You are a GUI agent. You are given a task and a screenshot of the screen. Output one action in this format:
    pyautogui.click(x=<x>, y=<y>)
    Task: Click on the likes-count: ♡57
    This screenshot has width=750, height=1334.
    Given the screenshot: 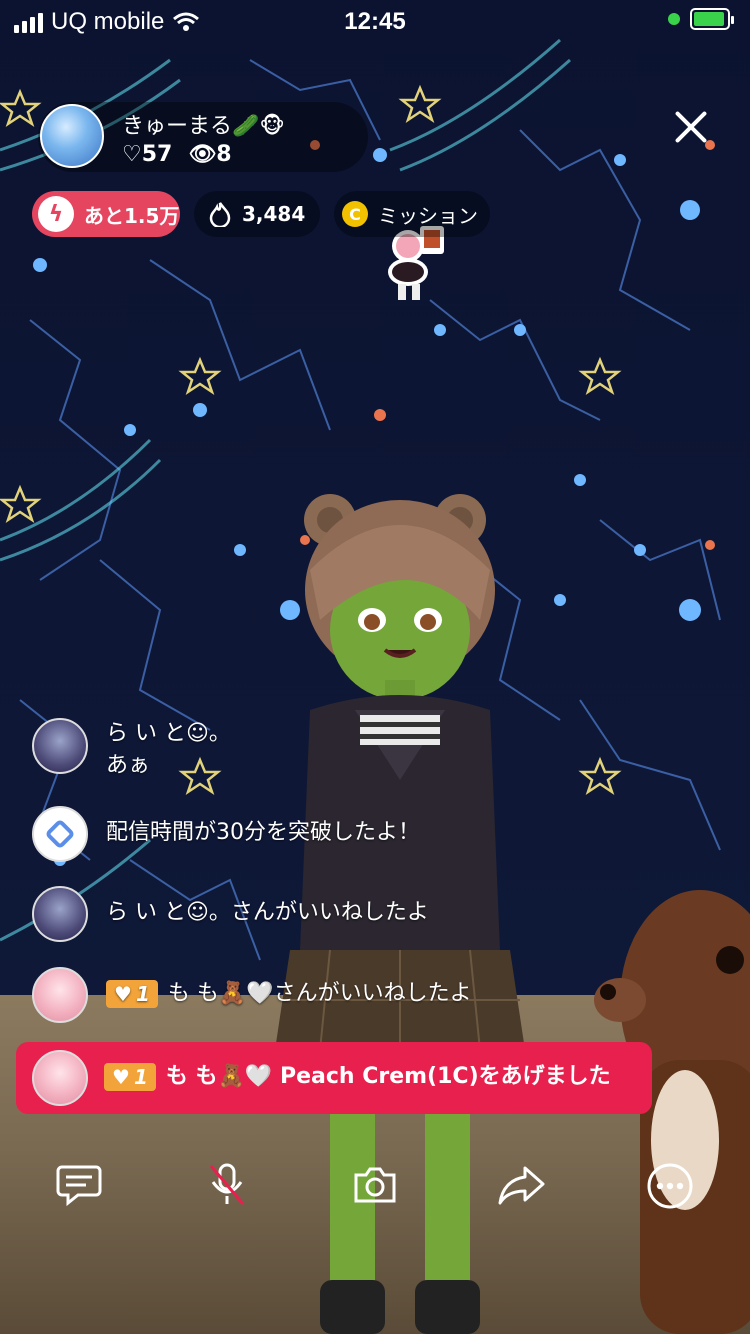 What is the action you would take?
    pyautogui.click(x=147, y=154)
    